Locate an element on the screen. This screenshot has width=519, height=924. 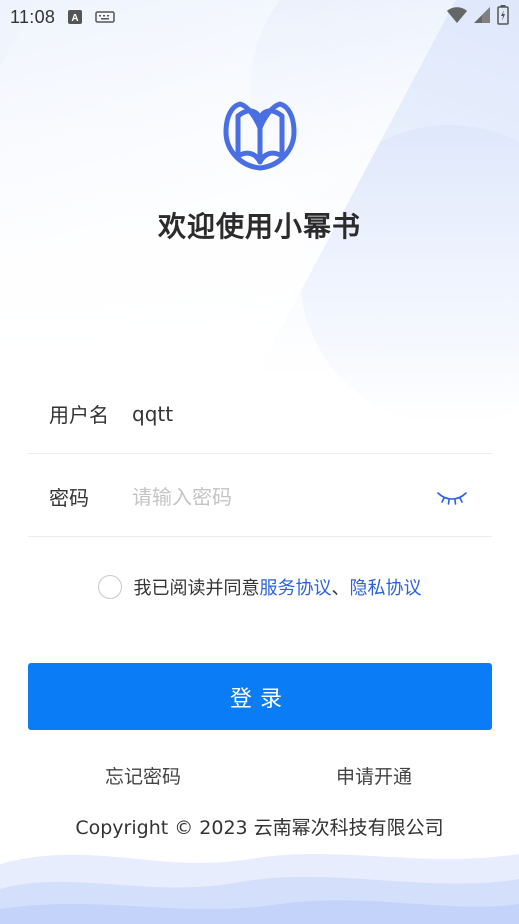
agreement-checkbox is located at coordinates (109, 587).